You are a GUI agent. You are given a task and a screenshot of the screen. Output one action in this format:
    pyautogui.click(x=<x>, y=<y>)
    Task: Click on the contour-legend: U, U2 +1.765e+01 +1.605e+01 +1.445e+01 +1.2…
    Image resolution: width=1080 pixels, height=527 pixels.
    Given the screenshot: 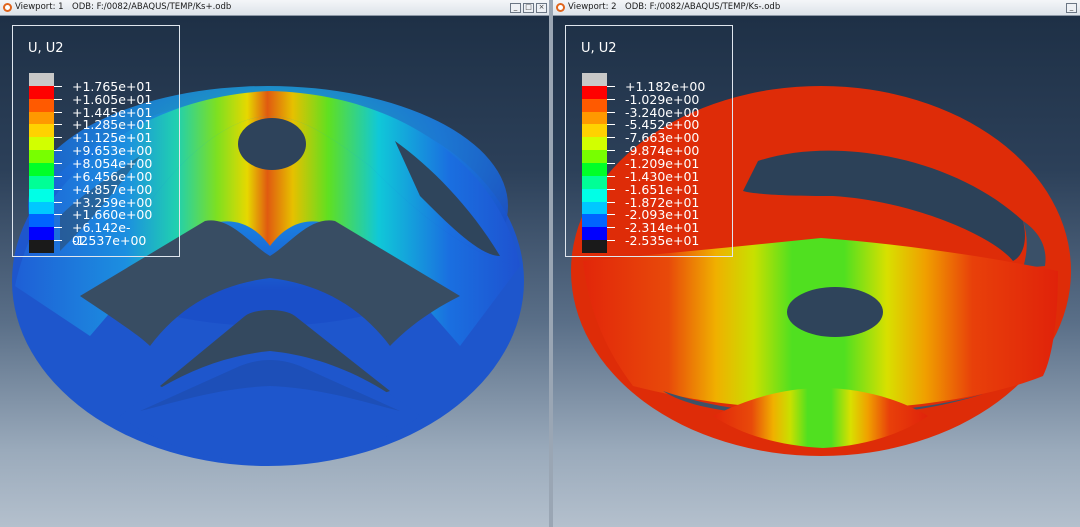 What is the action you would take?
    pyautogui.click(x=96, y=141)
    